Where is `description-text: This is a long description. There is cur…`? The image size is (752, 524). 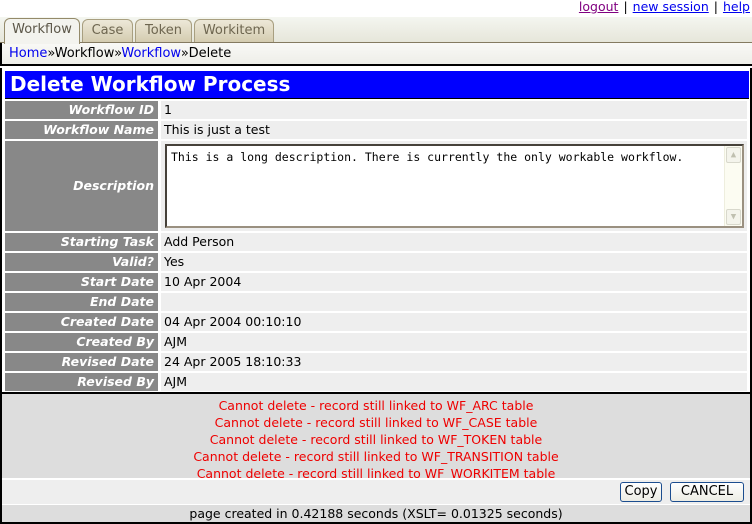
description-text: This is a long description. There is cur… is located at coordinates (427, 157).